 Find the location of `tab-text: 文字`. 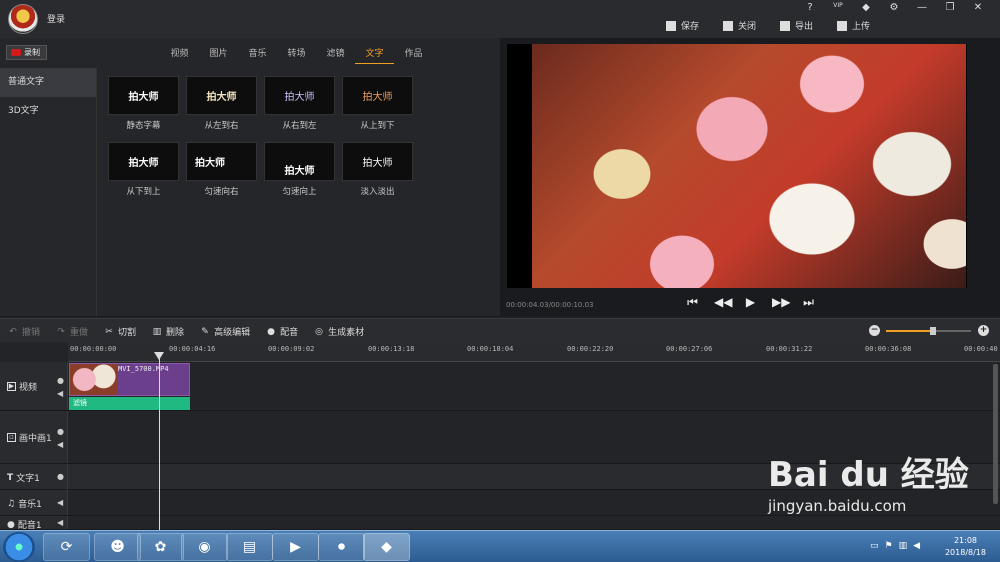

tab-text: 文字 is located at coordinates (374, 55).